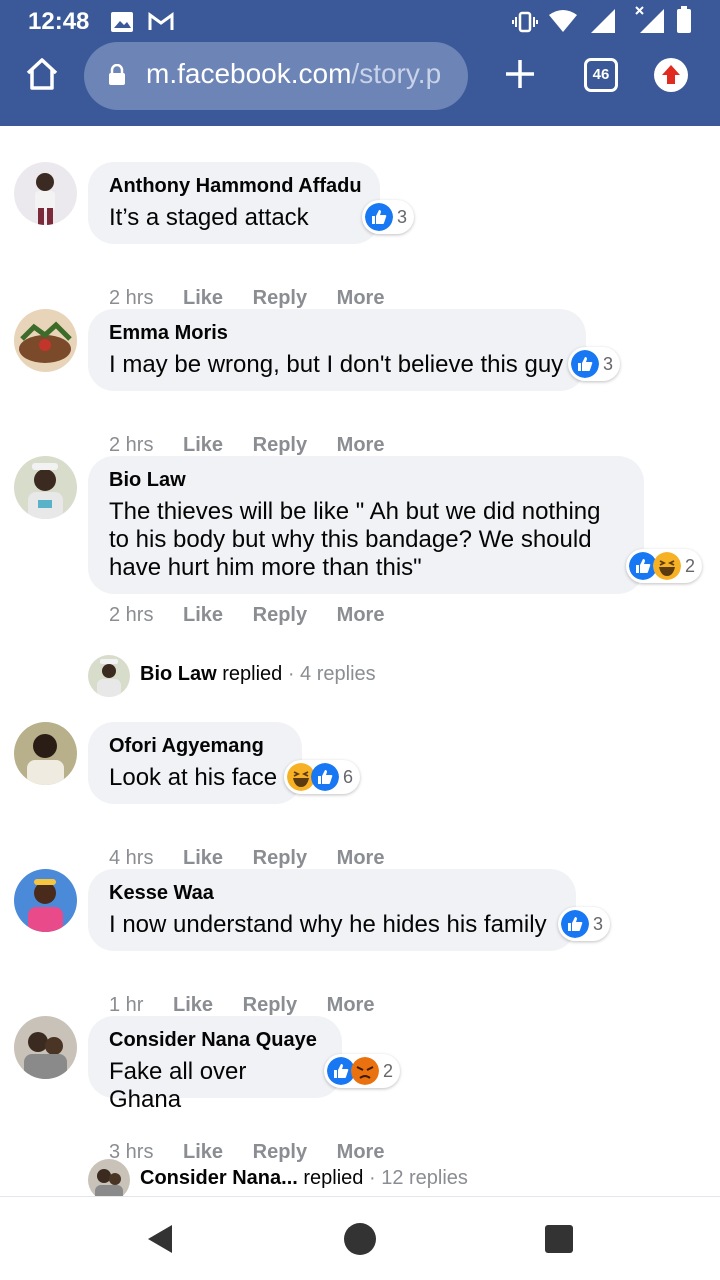 This screenshot has width=720, height=1280. I want to click on comment-text: Look at his face, so click(193, 777).